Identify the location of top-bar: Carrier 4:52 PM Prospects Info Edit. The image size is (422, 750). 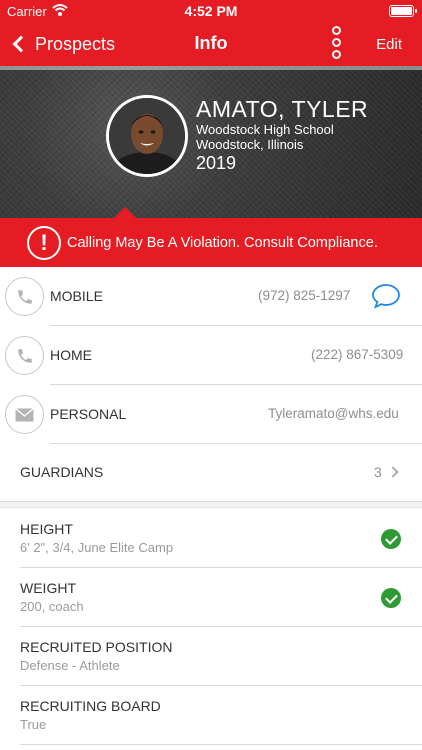
(211, 33).